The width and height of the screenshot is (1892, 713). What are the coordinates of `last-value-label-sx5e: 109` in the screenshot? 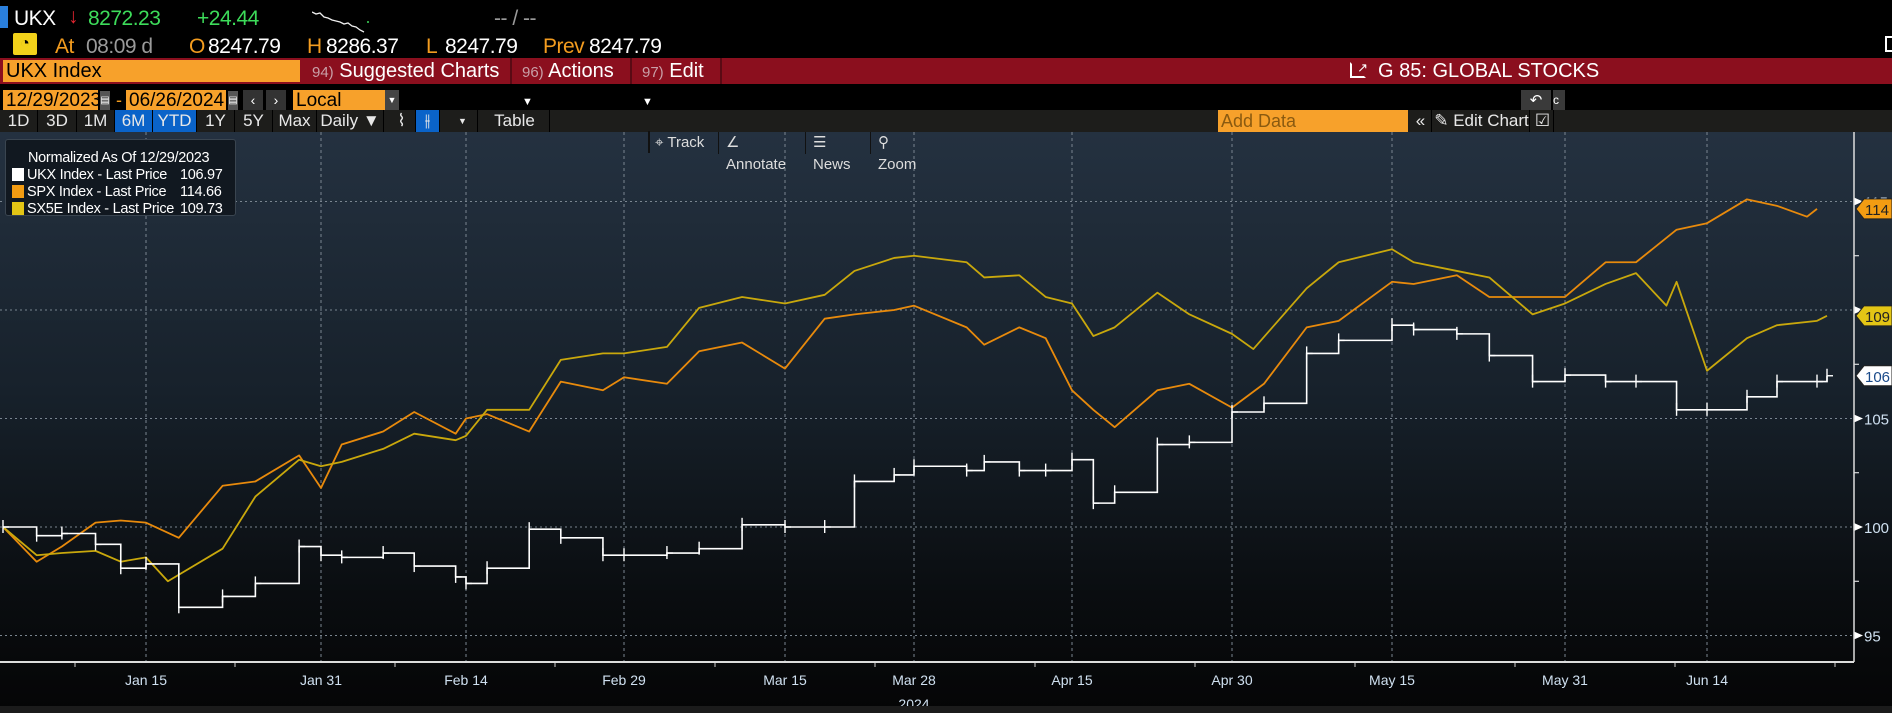 It's located at (1877, 317).